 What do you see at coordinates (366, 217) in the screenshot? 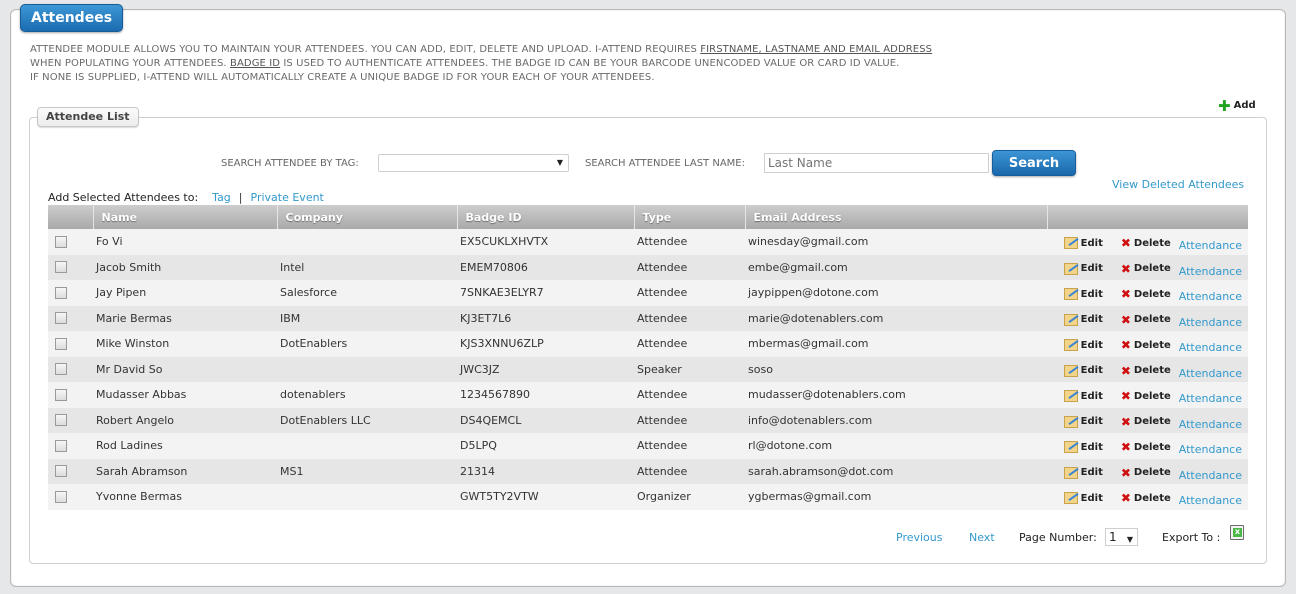
I see `column-header-company: Company` at bounding box center [366, 217].